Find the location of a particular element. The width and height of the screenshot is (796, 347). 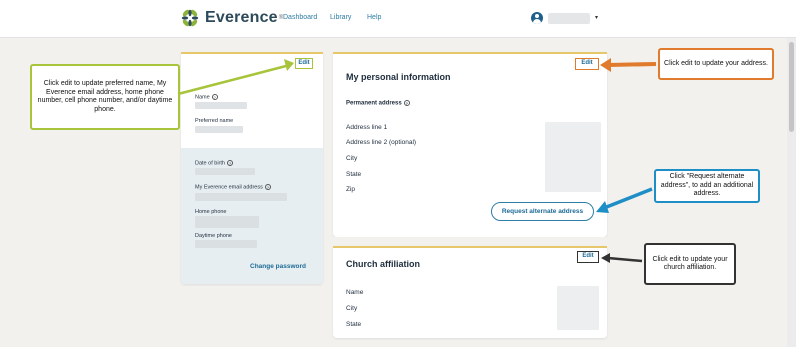

request-alternate-address-button: Request alternate address is located at coordinates (542, 211).